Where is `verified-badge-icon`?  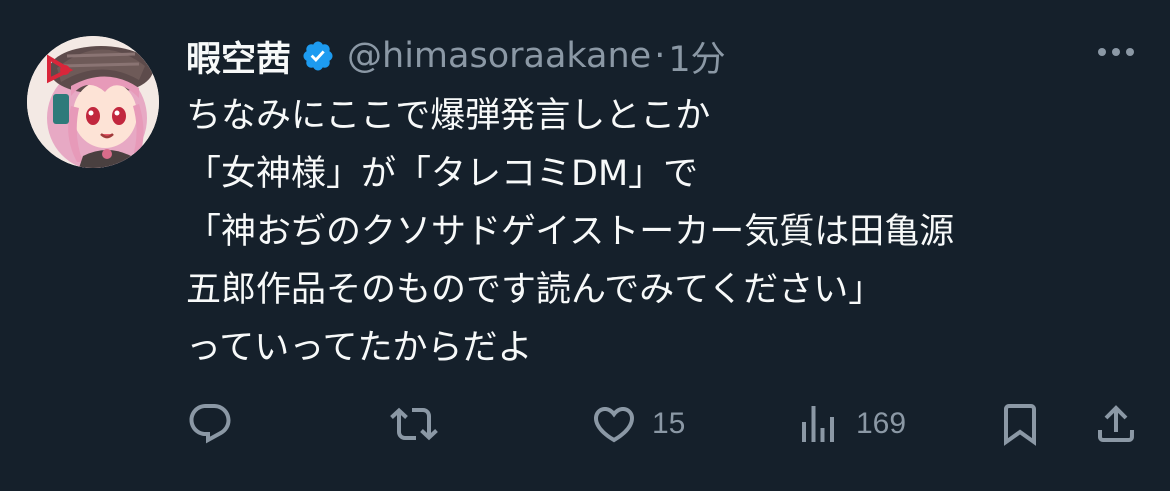 verified-badge-icon is located at coordinates (318, 56).